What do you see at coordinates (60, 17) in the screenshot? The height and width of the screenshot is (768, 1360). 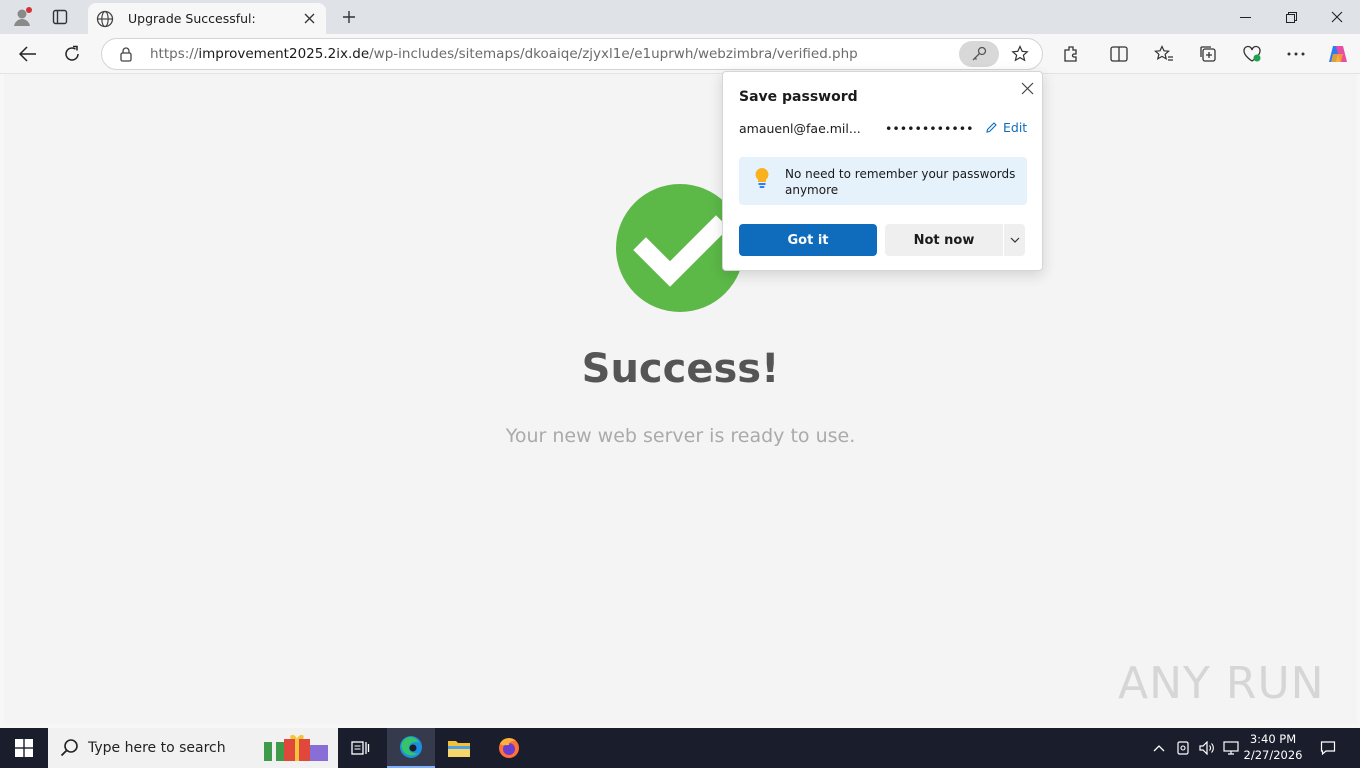 I see `tab-actions-icon` at bounding box center [60, 17].